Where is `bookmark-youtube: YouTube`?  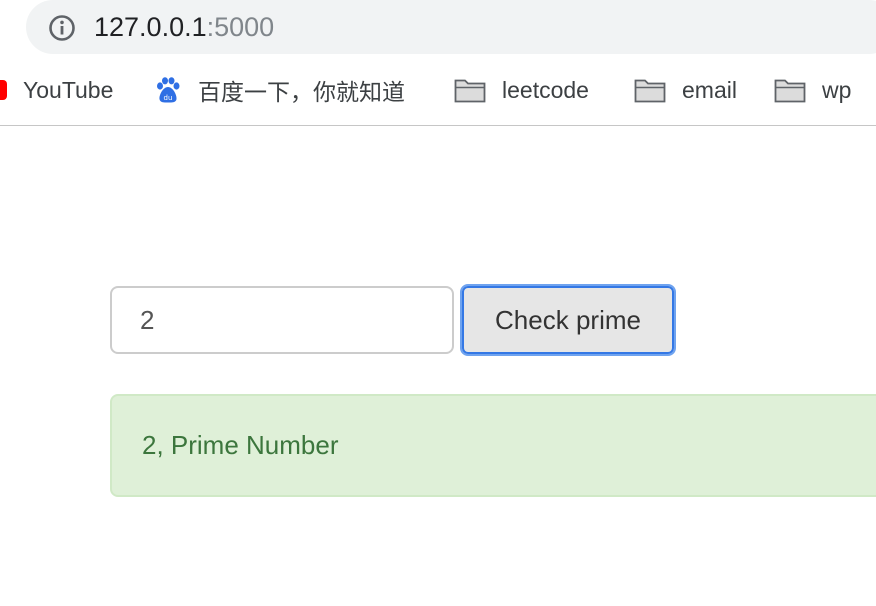
bookmark-youtube: YouTube is located at coordinates (56, 90).